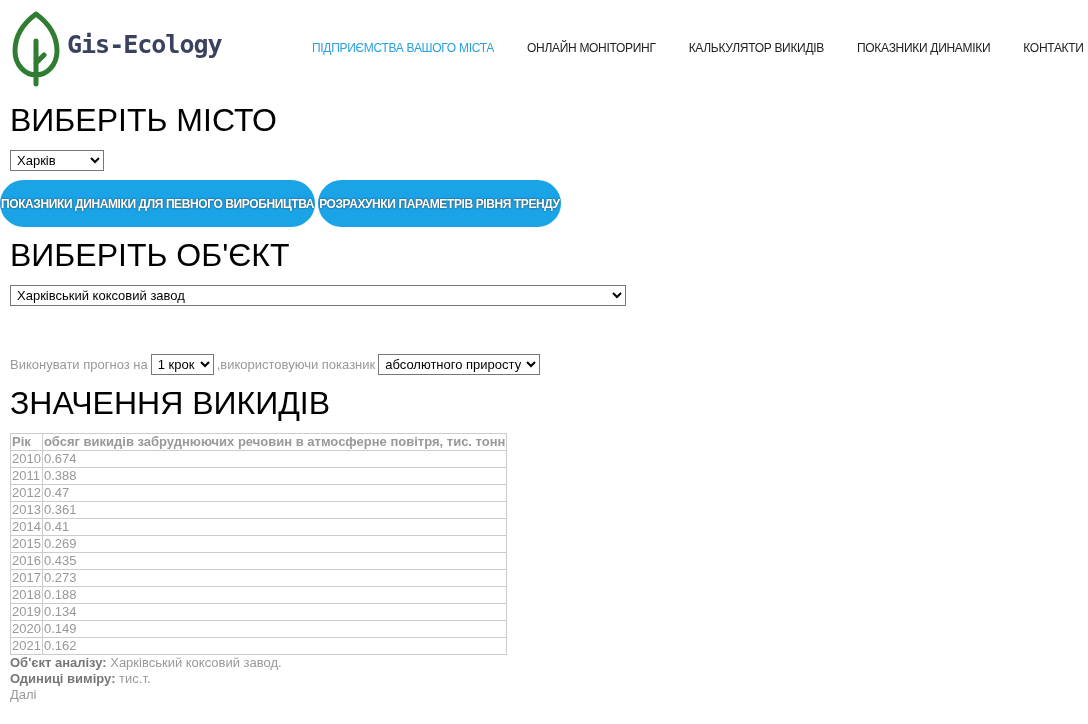  Describe the element at coordinates (274, 476) in the screenshot. I see `table-cell: 0.388` at that location.